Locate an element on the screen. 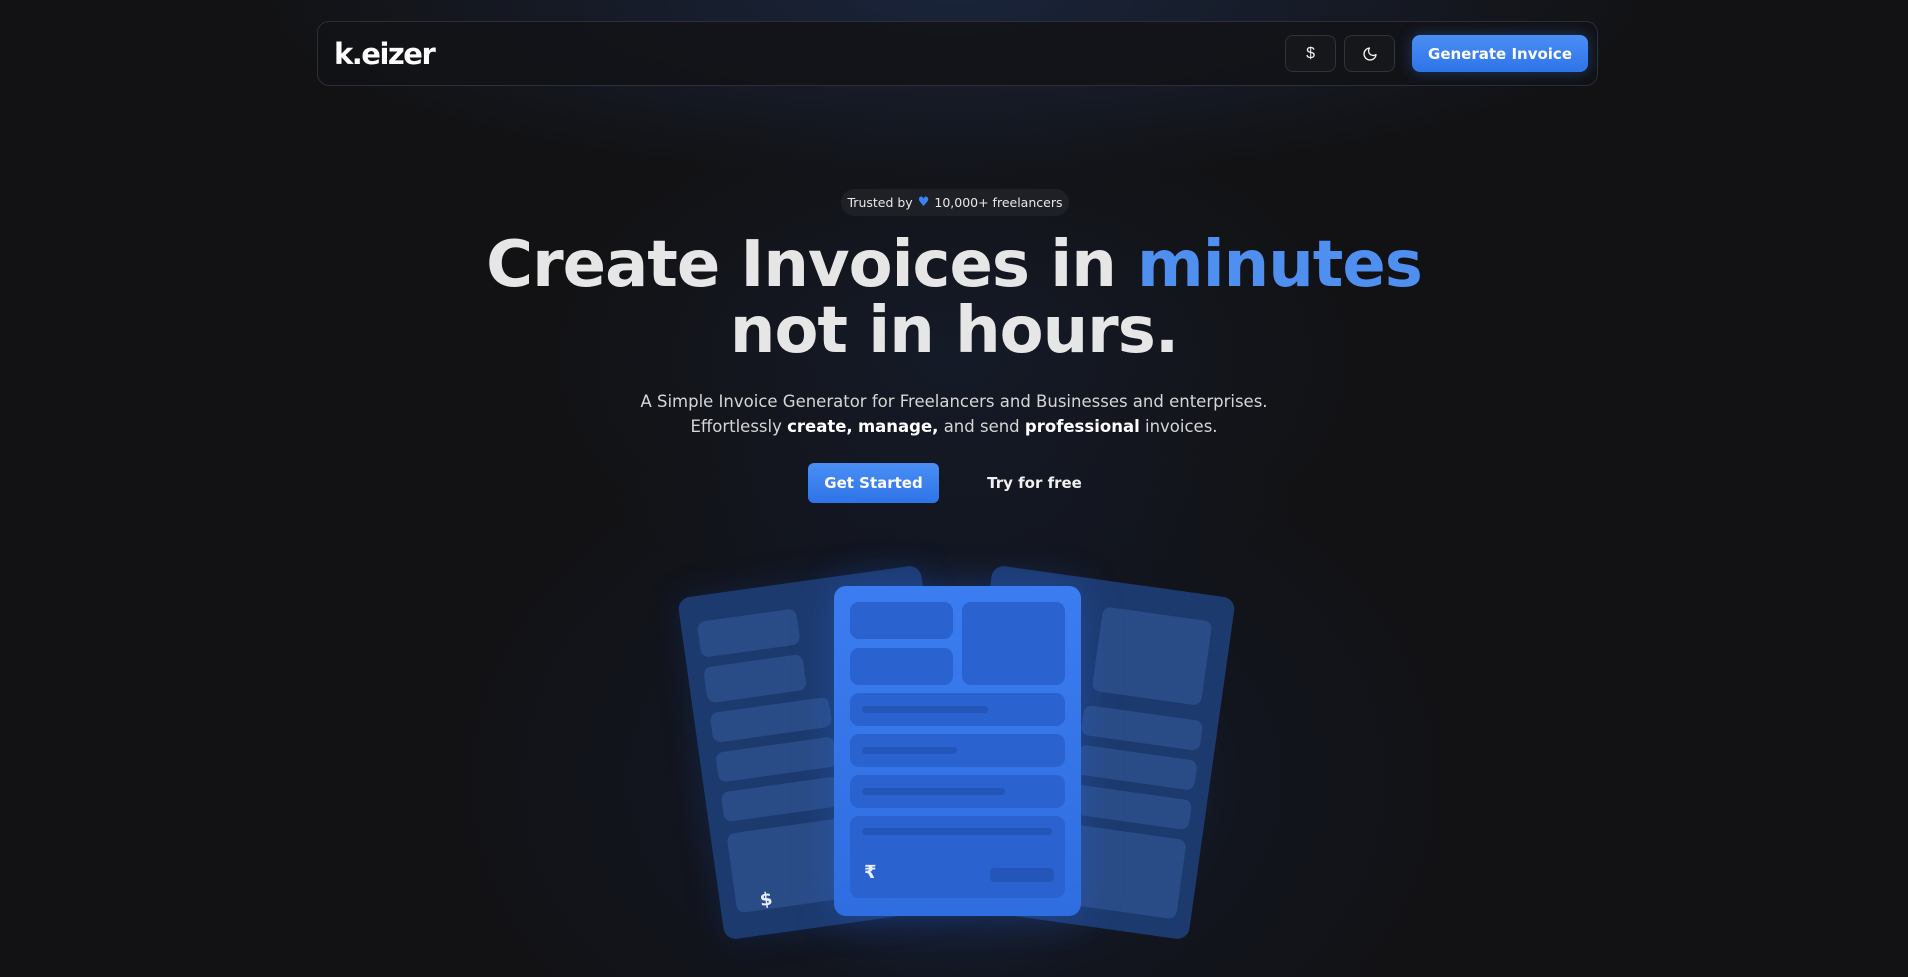 The height and width of the screenshot is (977, 1908). invoice-card-center: ₹ is located at coordinates (957, 751).